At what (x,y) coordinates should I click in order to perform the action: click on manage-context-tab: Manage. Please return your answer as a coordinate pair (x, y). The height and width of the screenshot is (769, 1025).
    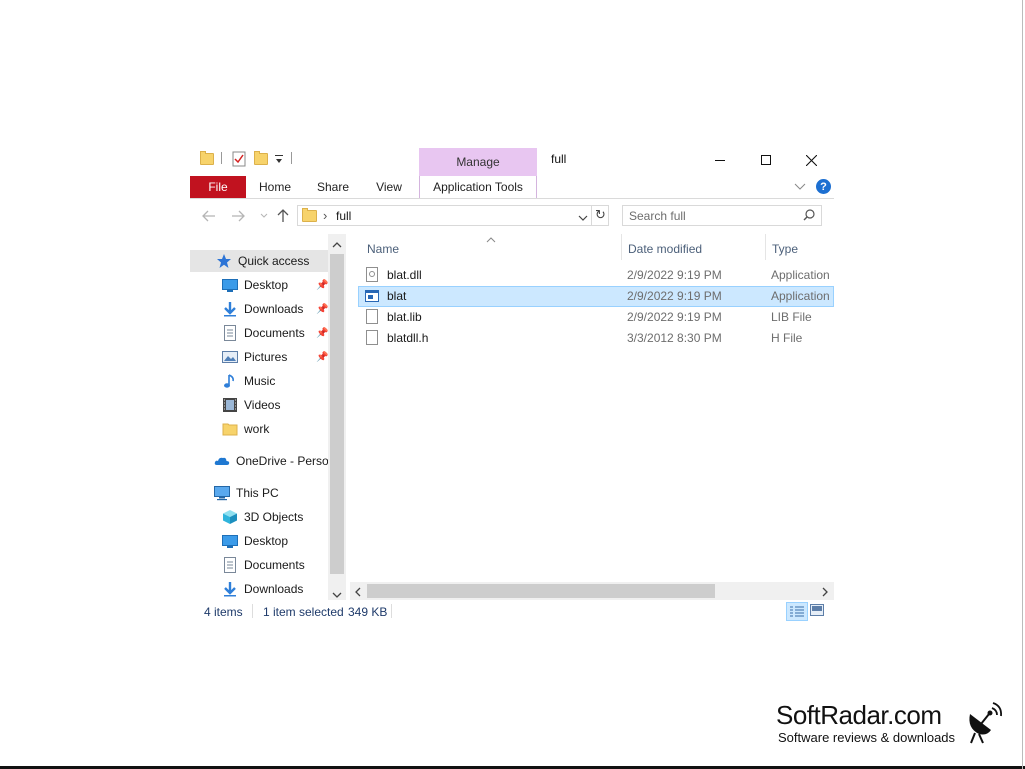
    Looking at the image, I should click on (478, 162).